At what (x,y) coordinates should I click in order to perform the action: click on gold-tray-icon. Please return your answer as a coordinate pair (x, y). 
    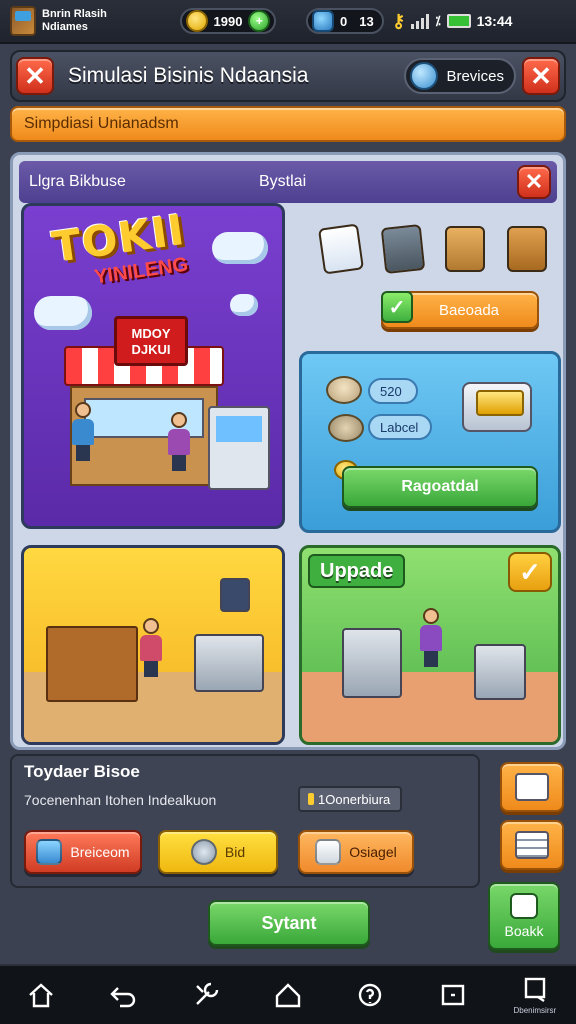
    Looking at the image, I should click on (497, 407).